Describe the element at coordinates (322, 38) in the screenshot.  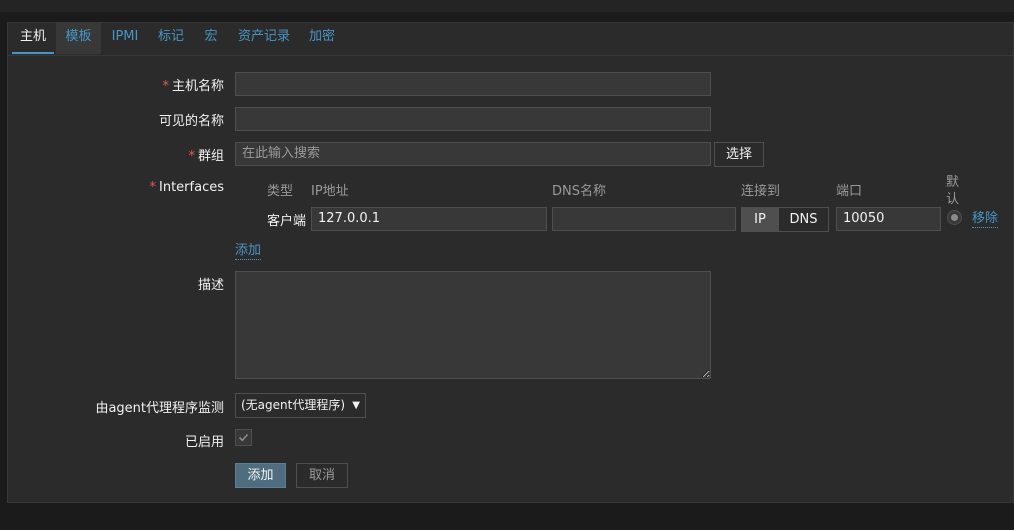
I see `tab-encryption: 加密` at that location.